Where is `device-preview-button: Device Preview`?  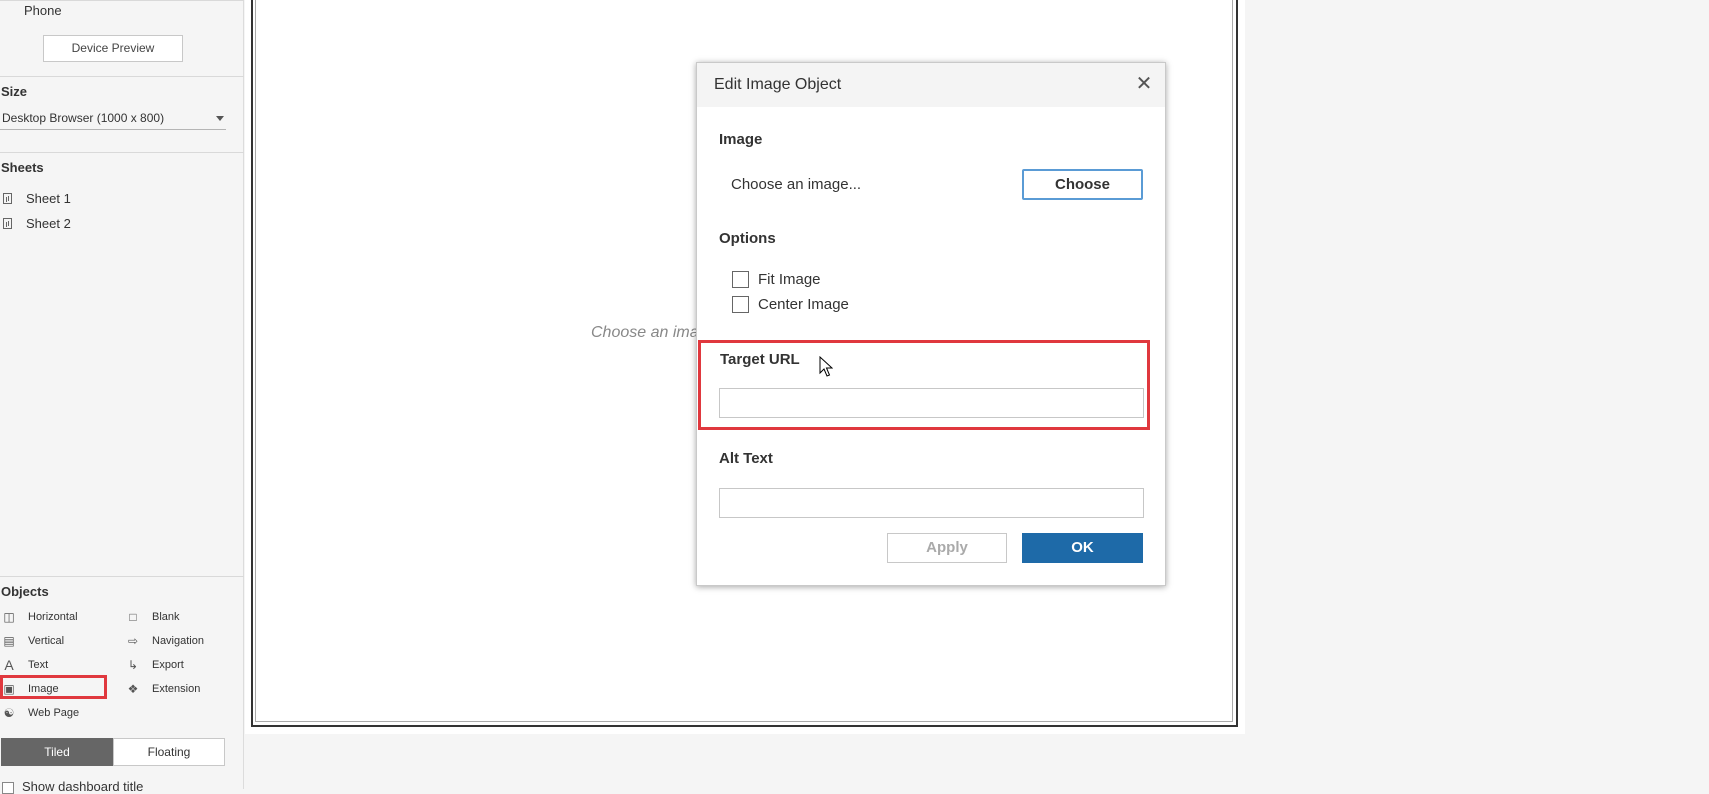 device-preview-button: Device Preview is located at coordinates (113, 48).